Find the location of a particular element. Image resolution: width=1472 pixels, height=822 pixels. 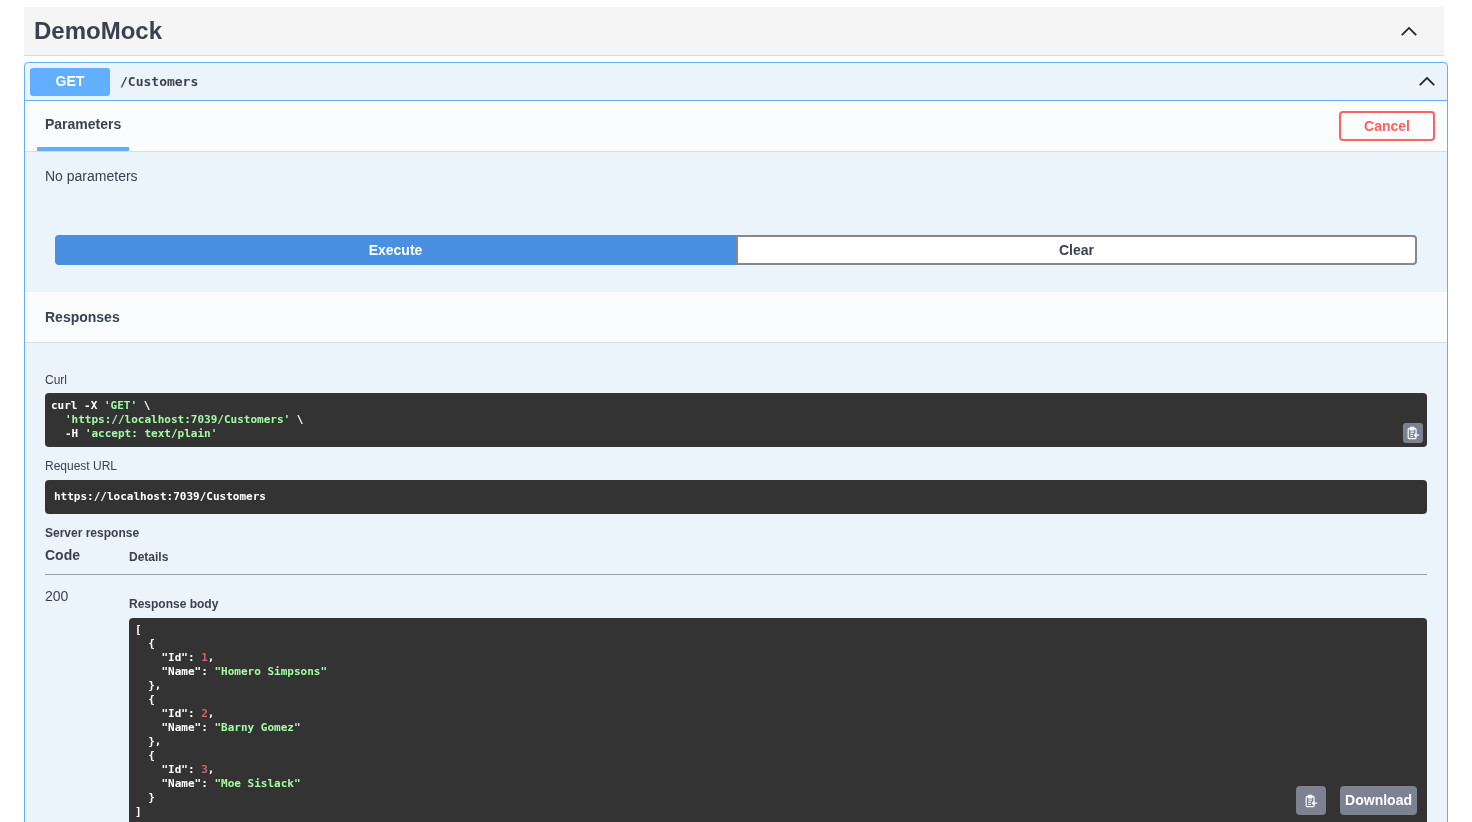

section-header: DemoMock is located at coordinates (734, 31).